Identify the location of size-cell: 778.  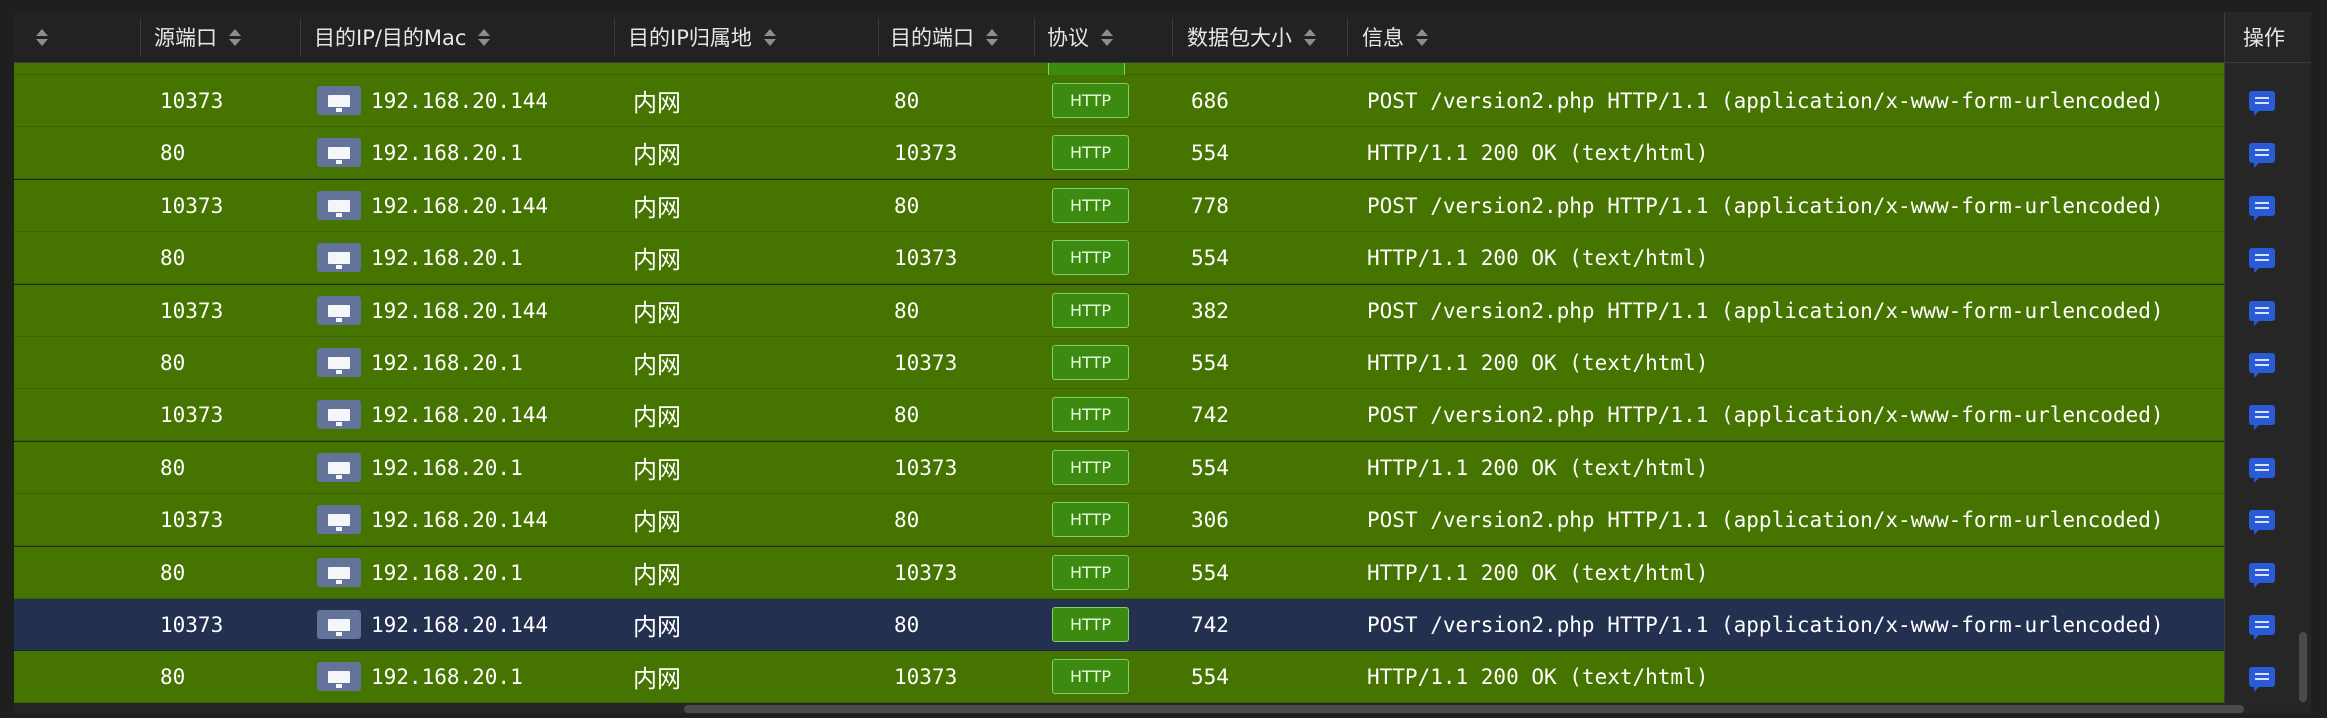
(1210, 205).